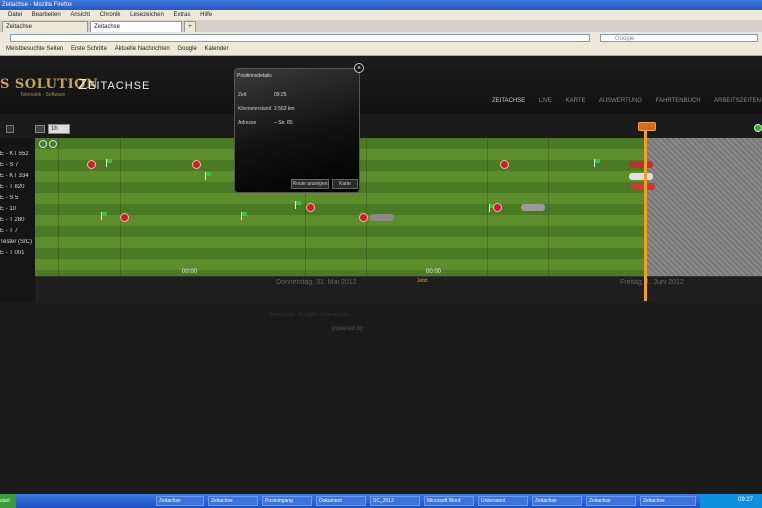 This screenshot has height=508, width=762. I want to click on menu-ansicht: Ansicht, so click(80, 15).